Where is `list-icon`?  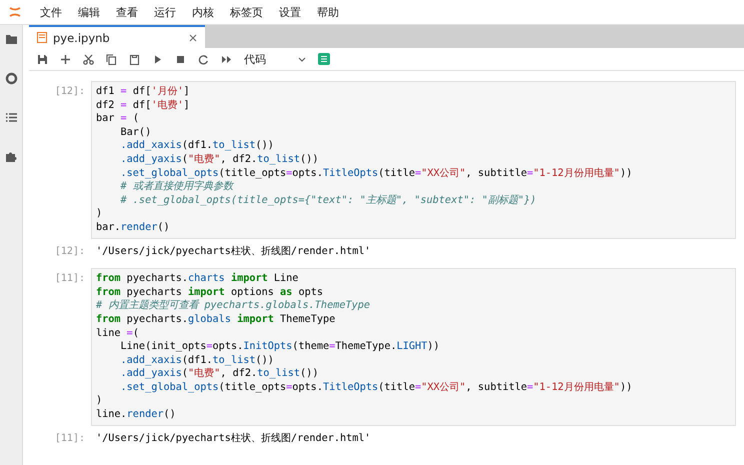 list-icon is located at coordinates (11, 117).